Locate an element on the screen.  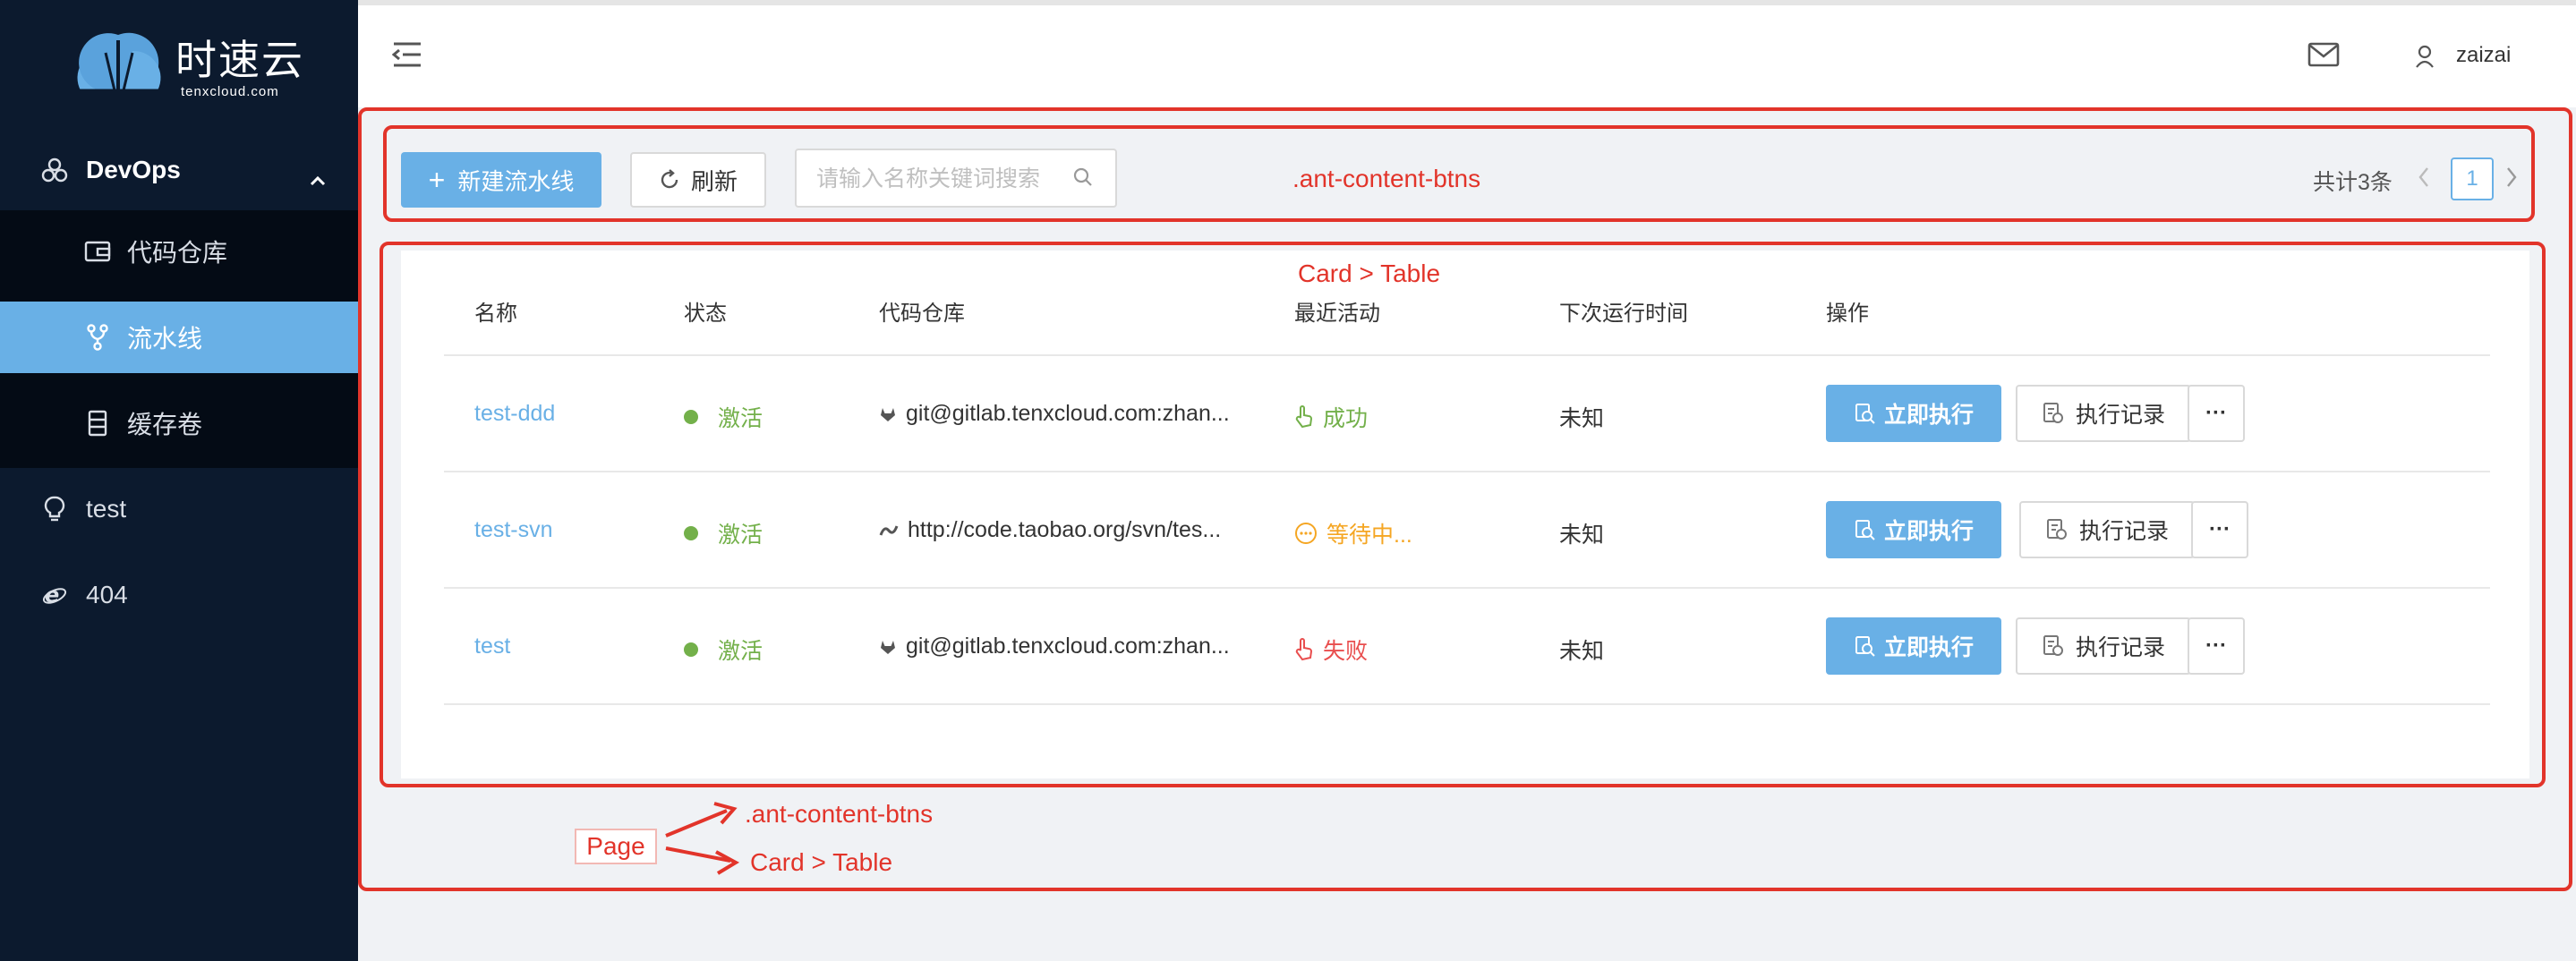
activity-cell: 失败 is located at coordinates (1331, 650).